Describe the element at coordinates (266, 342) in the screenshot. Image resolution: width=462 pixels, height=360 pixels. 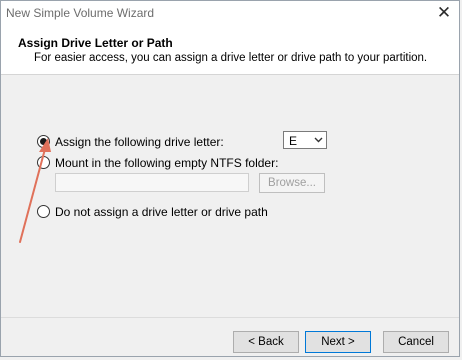
I see `back-button: < Back` at that location.